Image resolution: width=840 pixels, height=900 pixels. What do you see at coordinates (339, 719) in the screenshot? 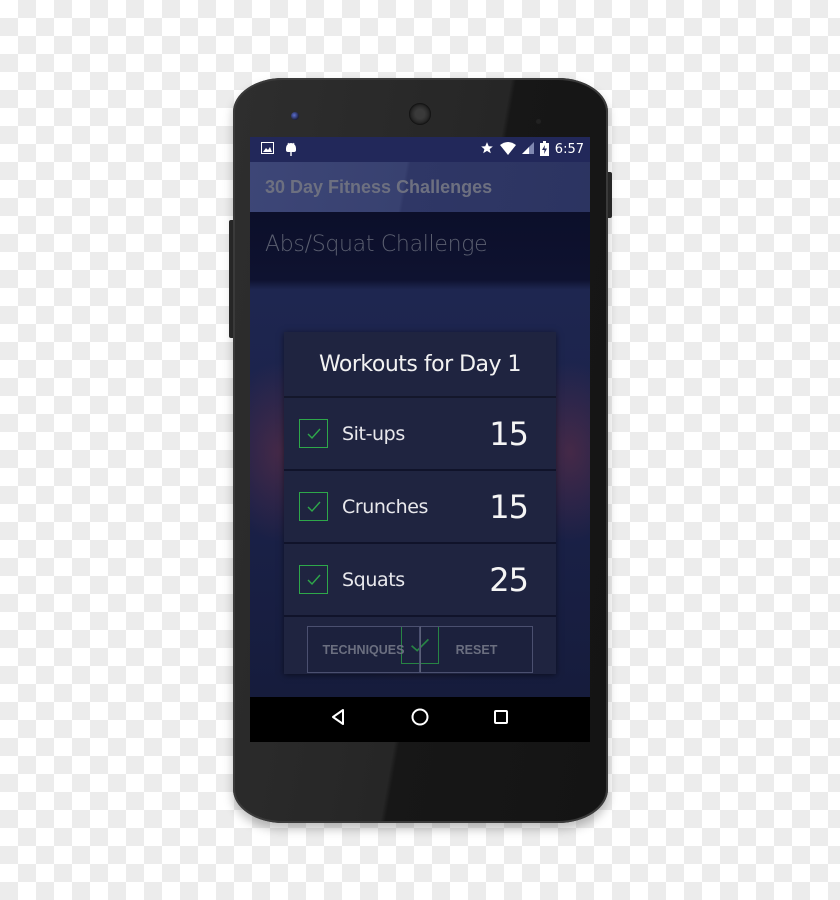
I see `back-icon` at bounding box center [339, 719].